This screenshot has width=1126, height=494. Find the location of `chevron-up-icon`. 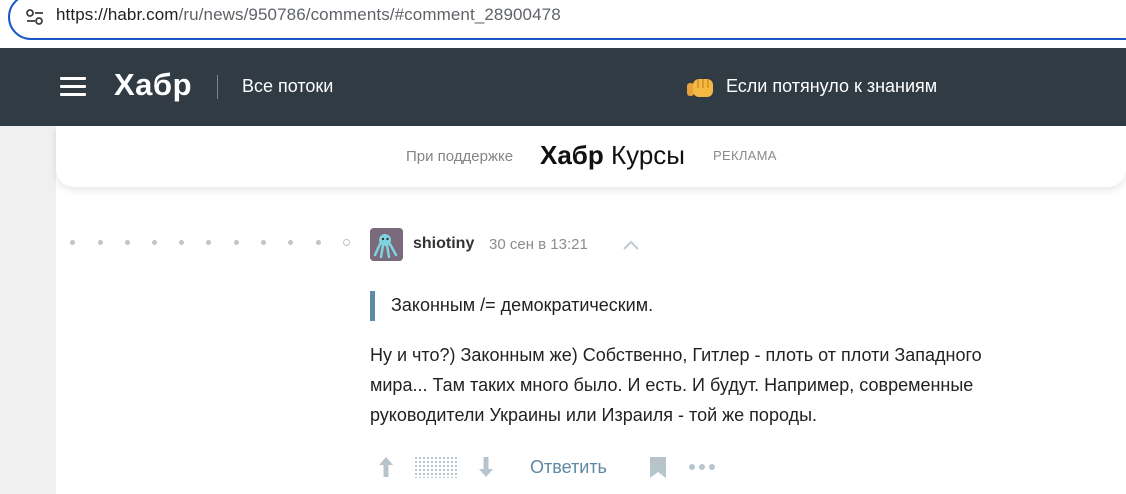

chevron-up-icon is located at coordinates (631, 245).